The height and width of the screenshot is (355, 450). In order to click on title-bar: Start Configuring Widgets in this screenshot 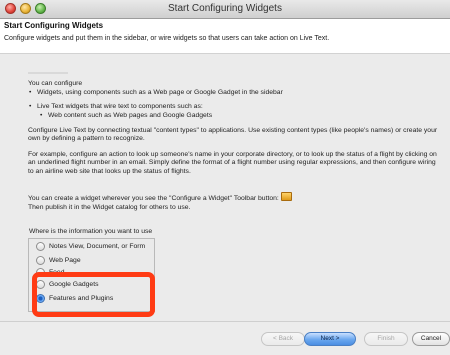, I will do `click(225, 9)`.